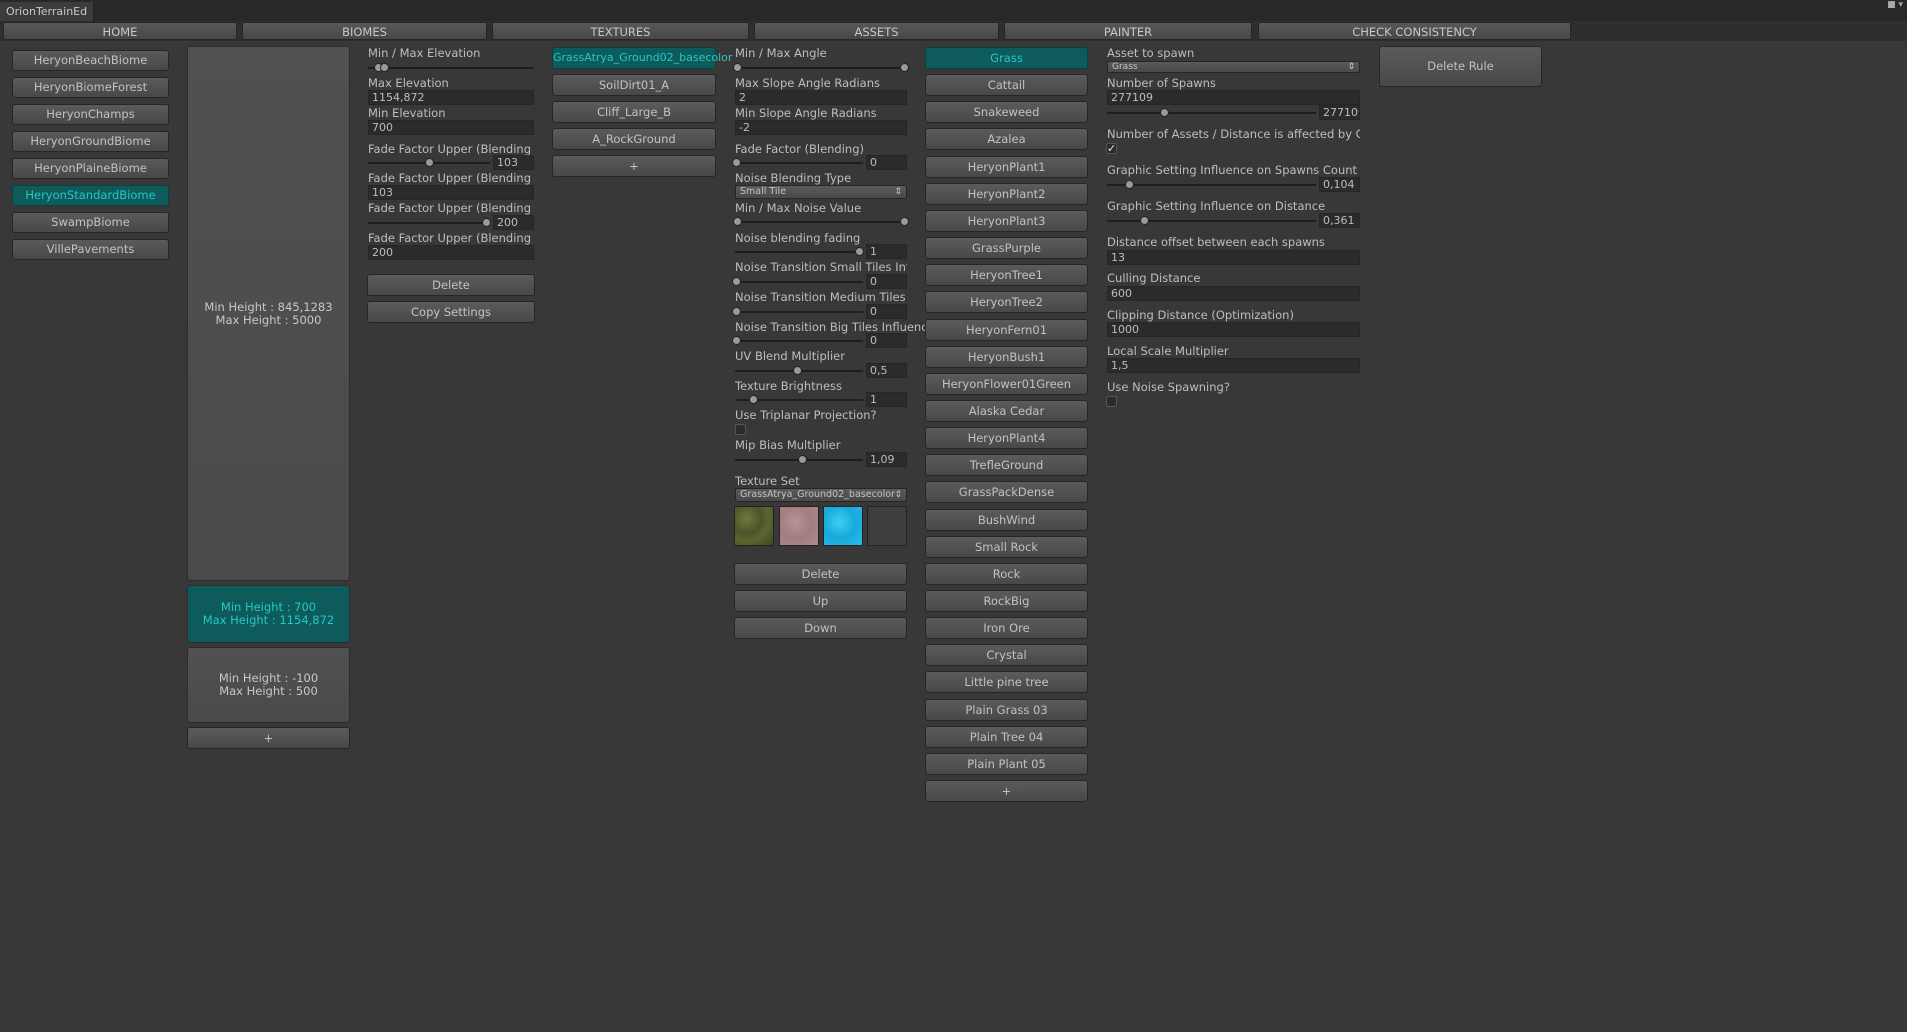 The width and height of the screenshot is (1907, 1032). What do you see at coordinates (1211, 185) in the screenshot?
I see `gs-spawns-count-slider` at bounding box center [1211, 185].